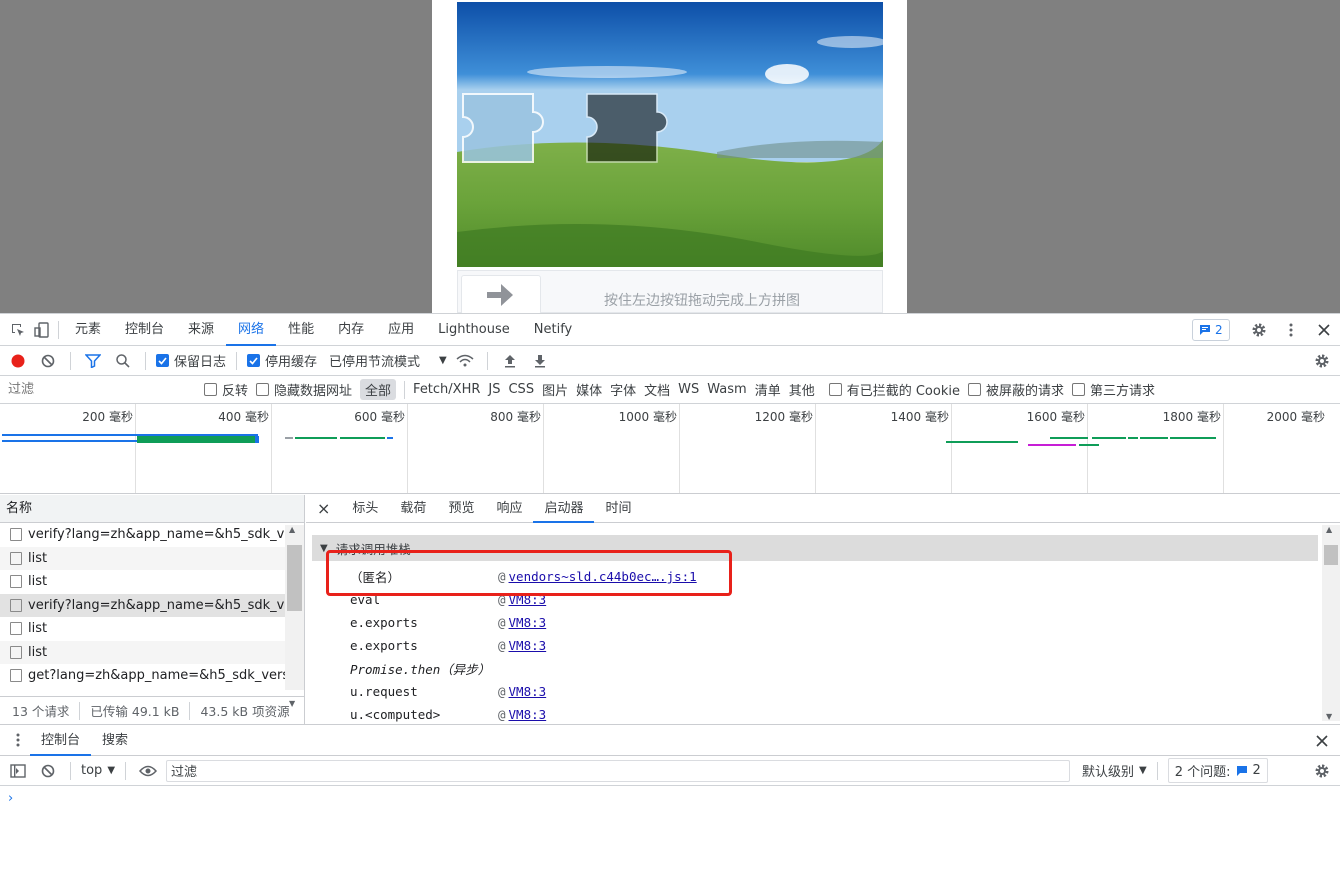 The image size is (1340, 883). What do you see at coordinates (18, 361) in the screenshot?
I see `record-icon` at bounding box center [18, 361].